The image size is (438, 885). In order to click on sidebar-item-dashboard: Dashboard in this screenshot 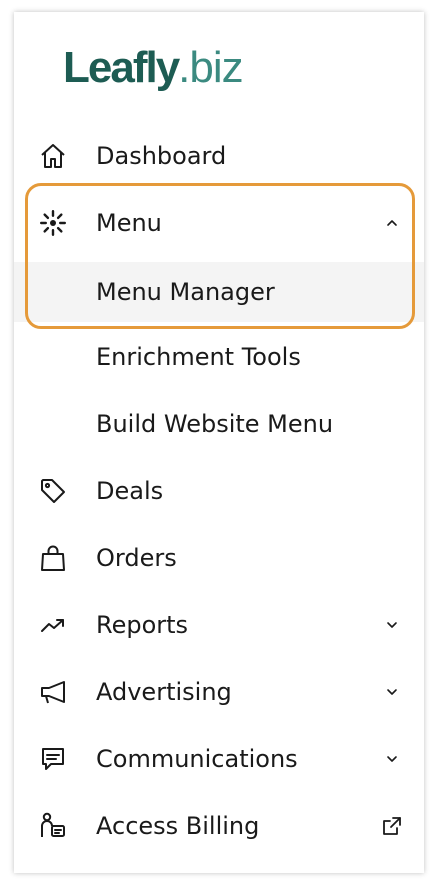, I will do `click(219, 156)`.